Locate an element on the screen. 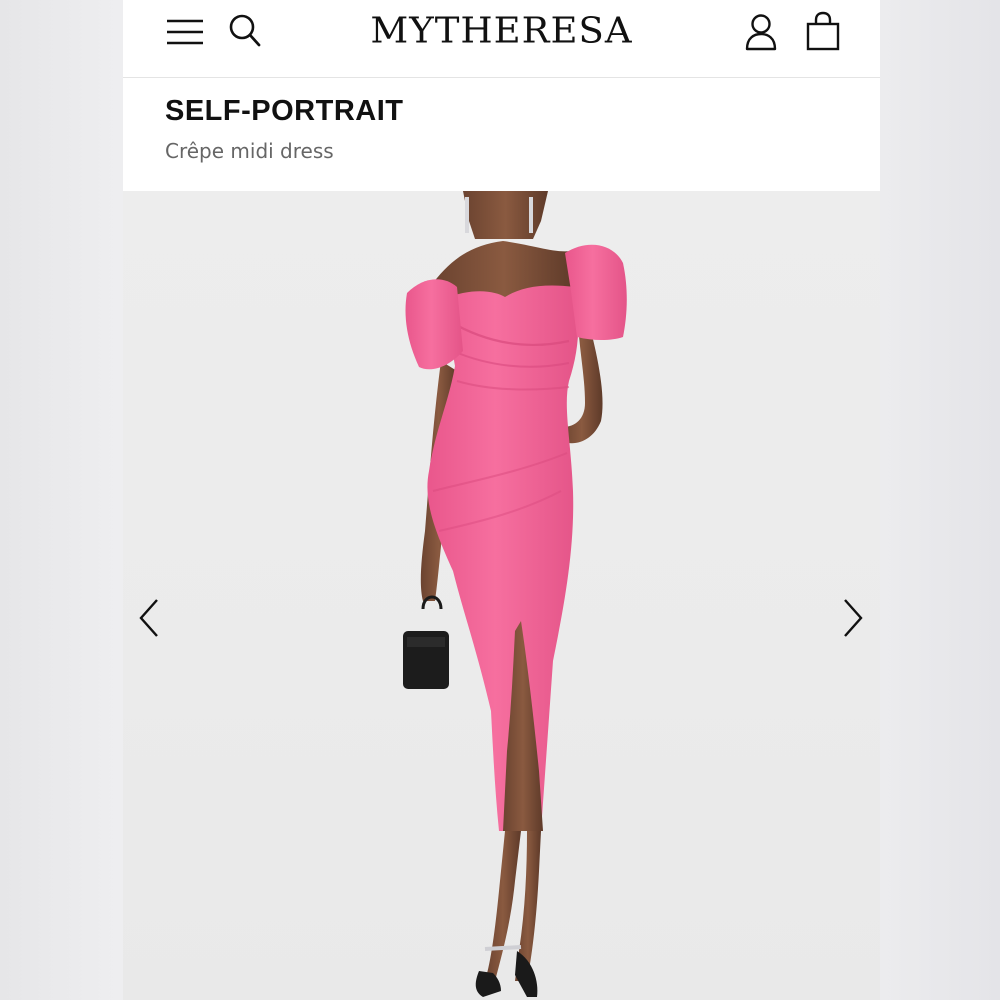 Image resolution: width=1000 pixels, height=1000 pixels. search-icon is located at coordinates (245, 30).